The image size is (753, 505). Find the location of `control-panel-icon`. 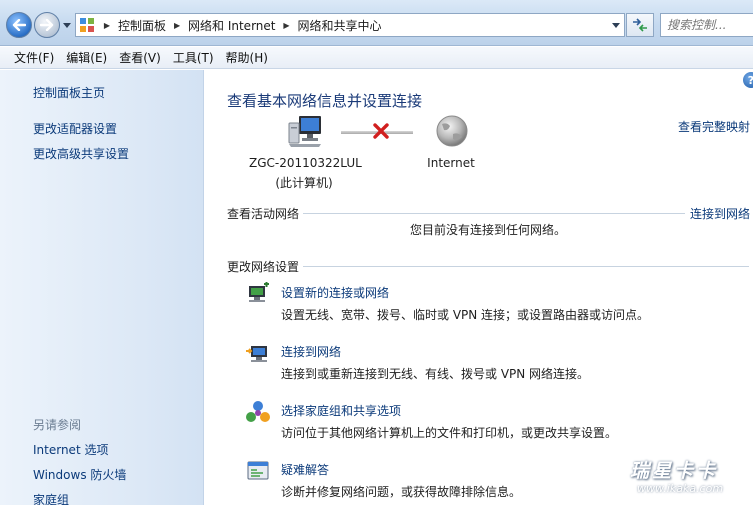

control-panel-icon is located at coordinates (87, 25).